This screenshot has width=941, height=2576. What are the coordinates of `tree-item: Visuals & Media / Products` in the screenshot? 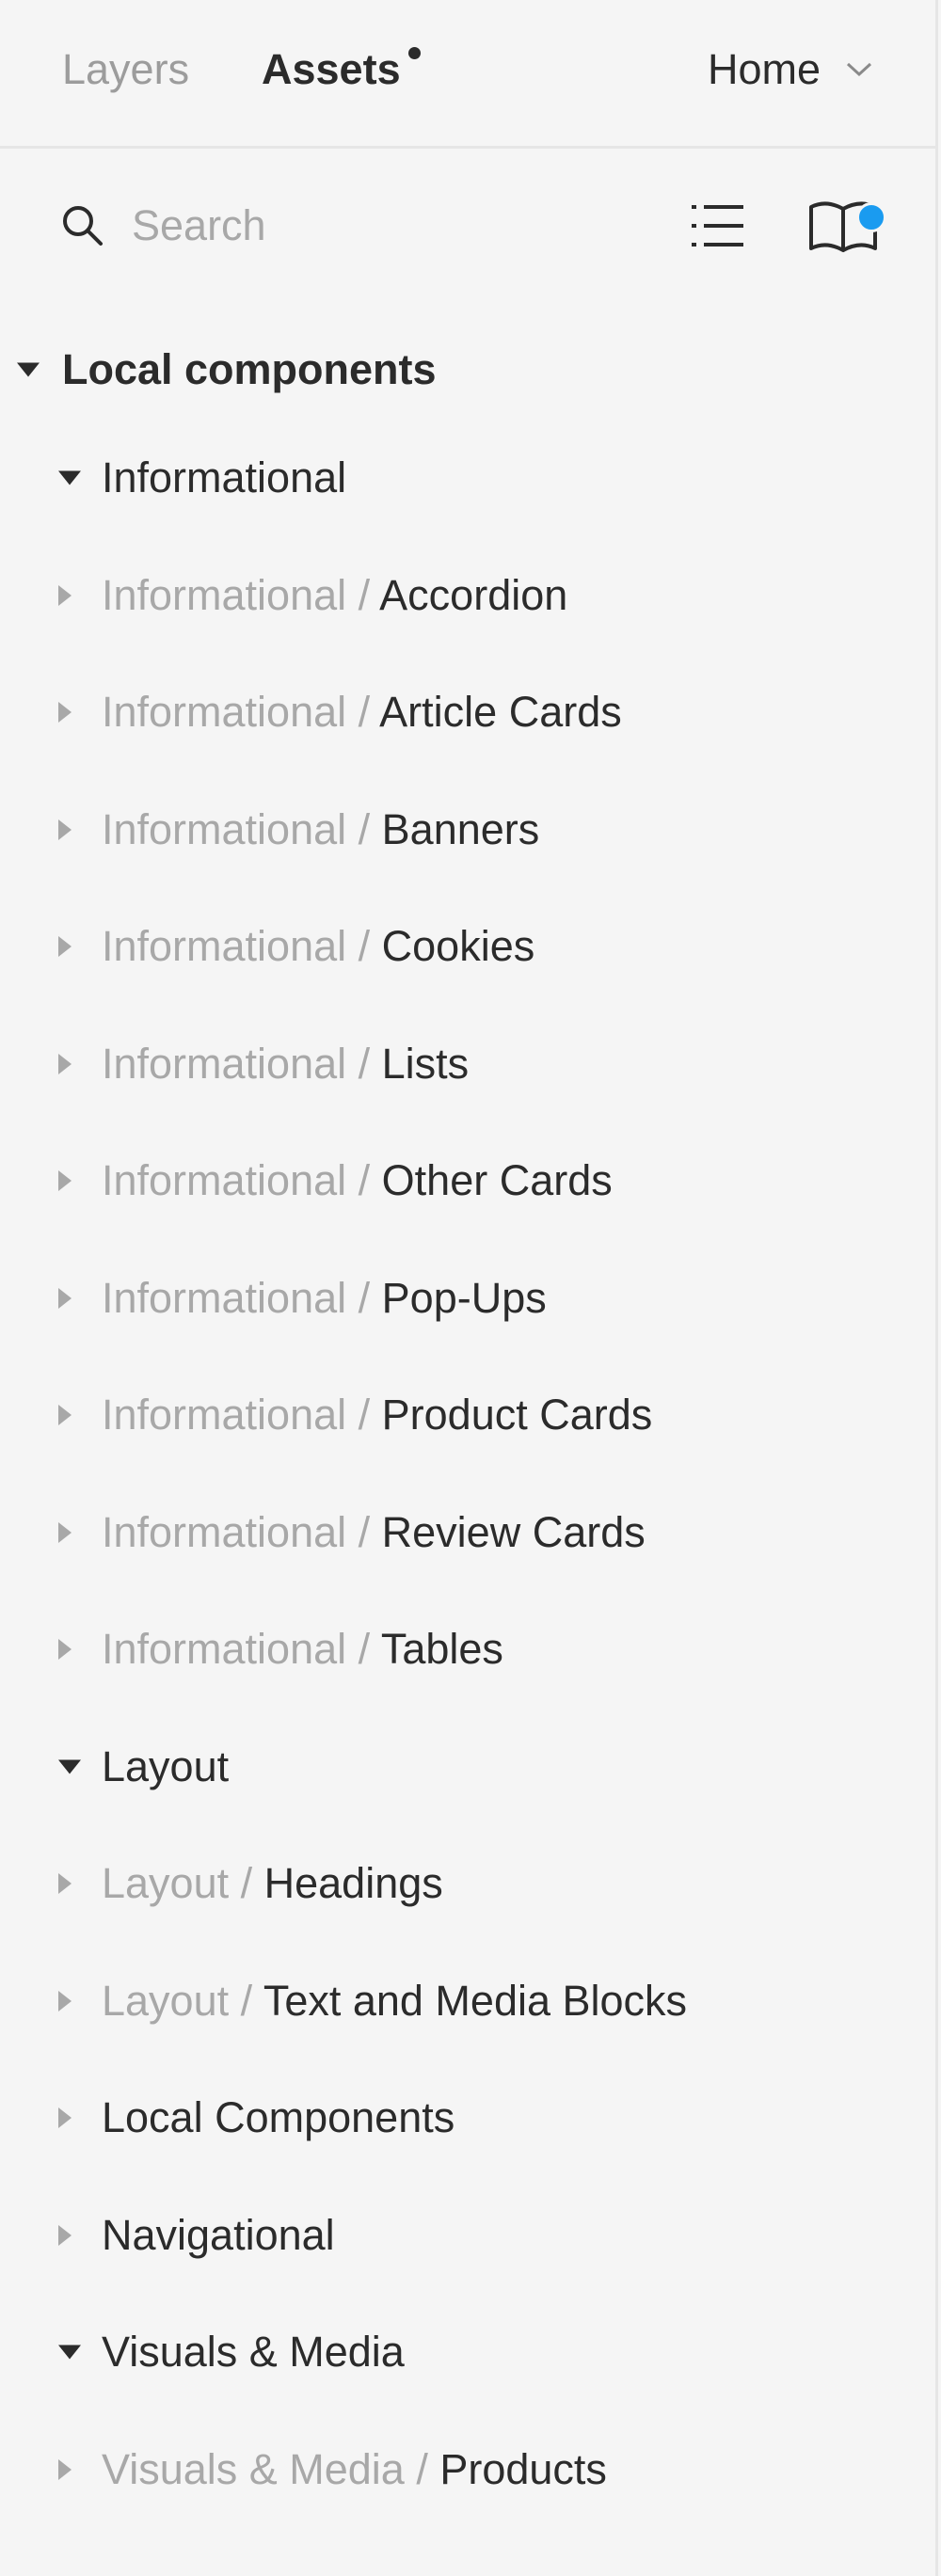 It's located at (467, 2470).